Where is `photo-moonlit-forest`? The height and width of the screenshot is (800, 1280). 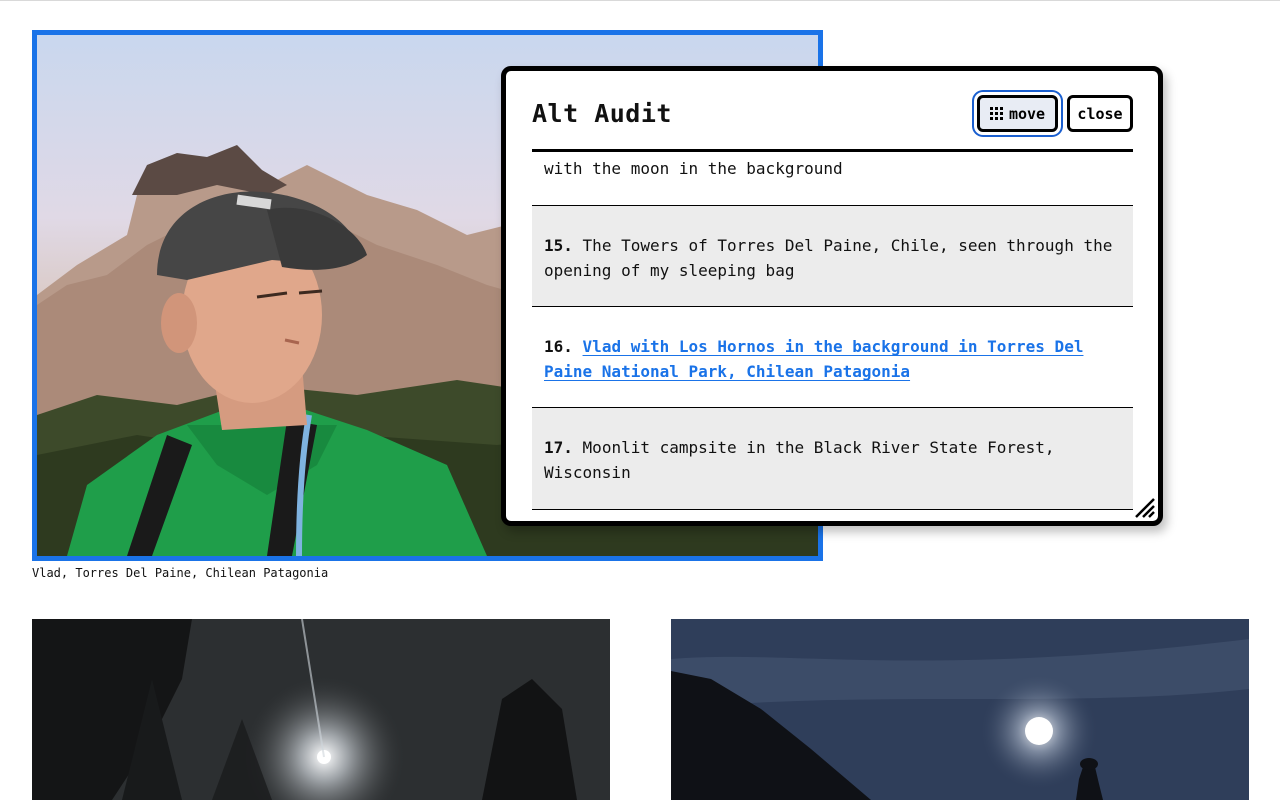
photo-moonlit-forest is located at coordinates (321, 709).